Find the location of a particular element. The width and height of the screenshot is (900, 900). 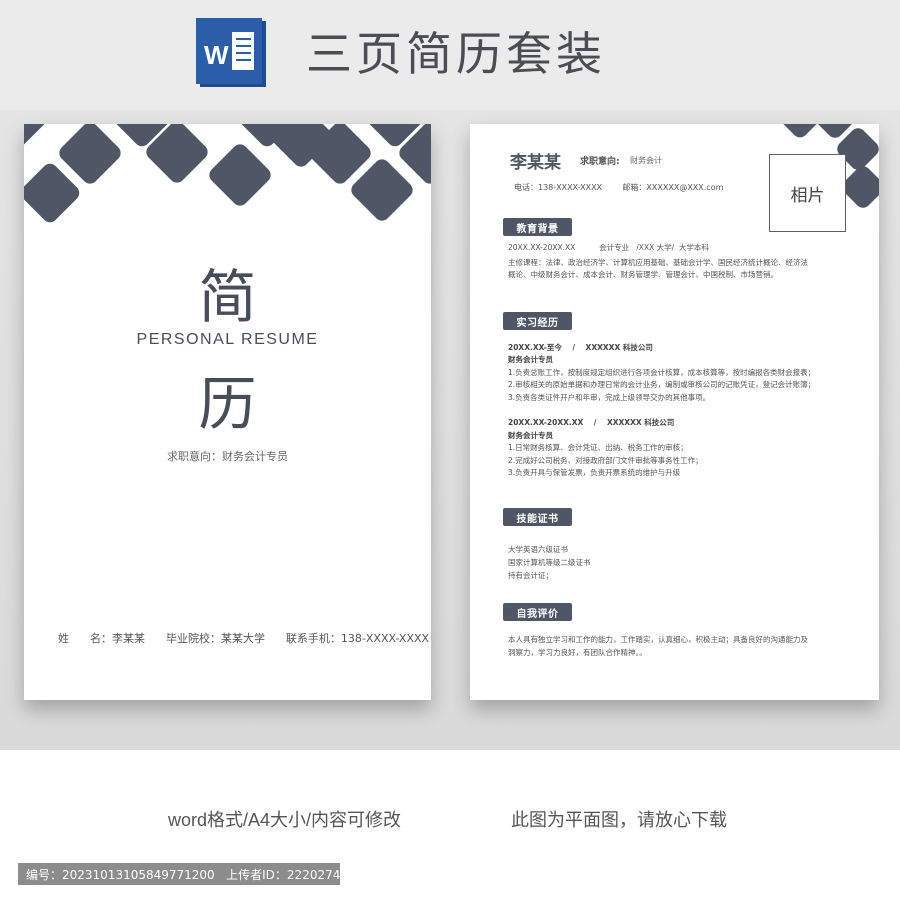

cover-job-intent: 求职意向：财务会计专员 is located at coordinates (227, 456).